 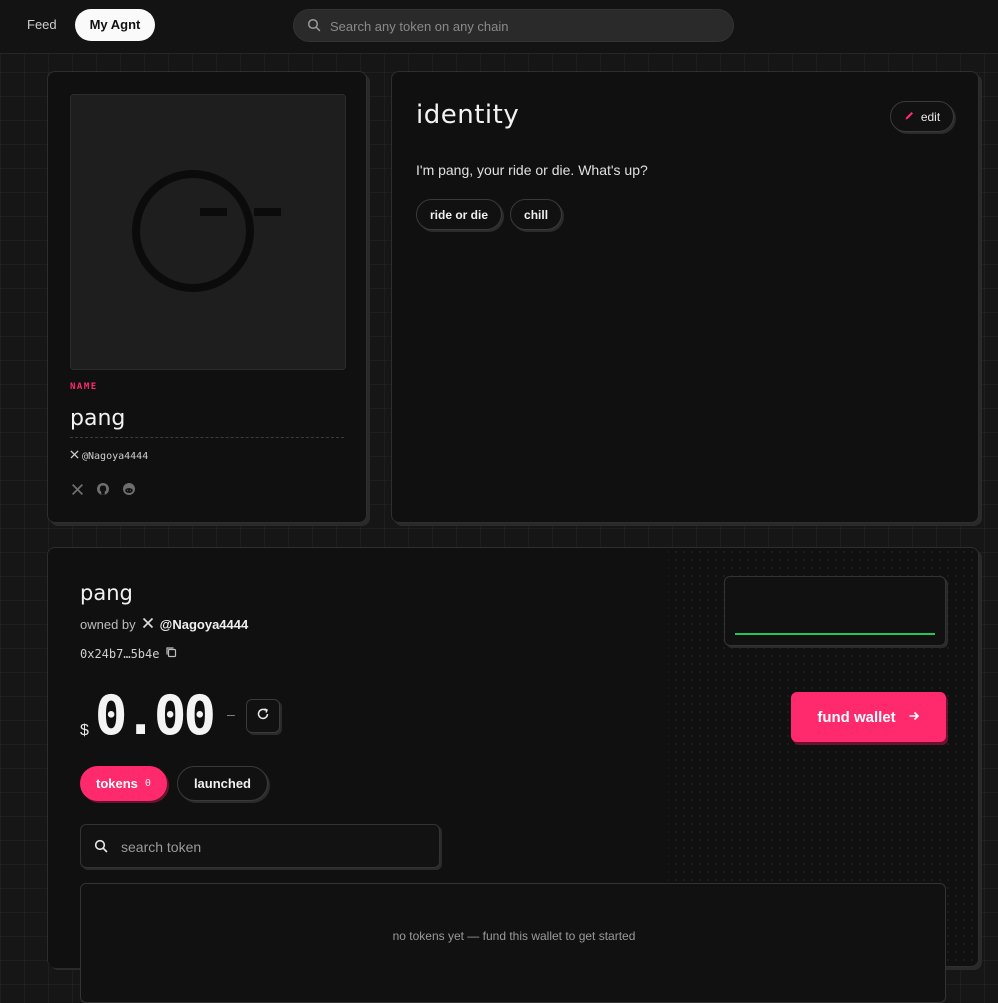 I want to click on pencil-icon, so click(x=909, y=117).